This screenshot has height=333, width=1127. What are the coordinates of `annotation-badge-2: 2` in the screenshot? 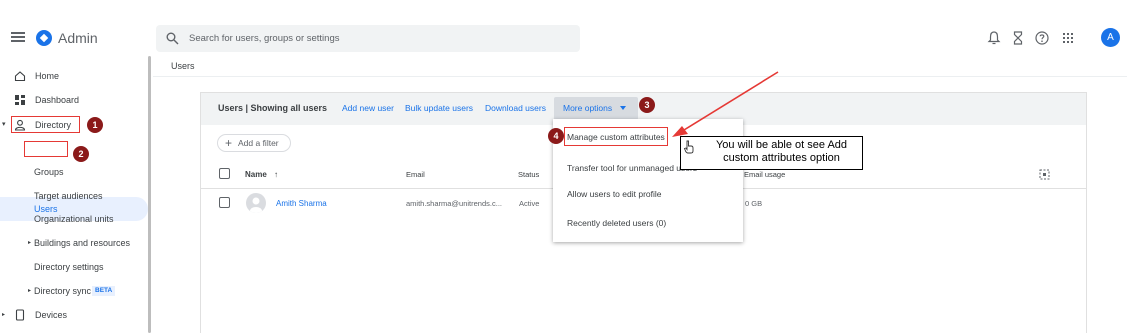 It's located at (81, 154).